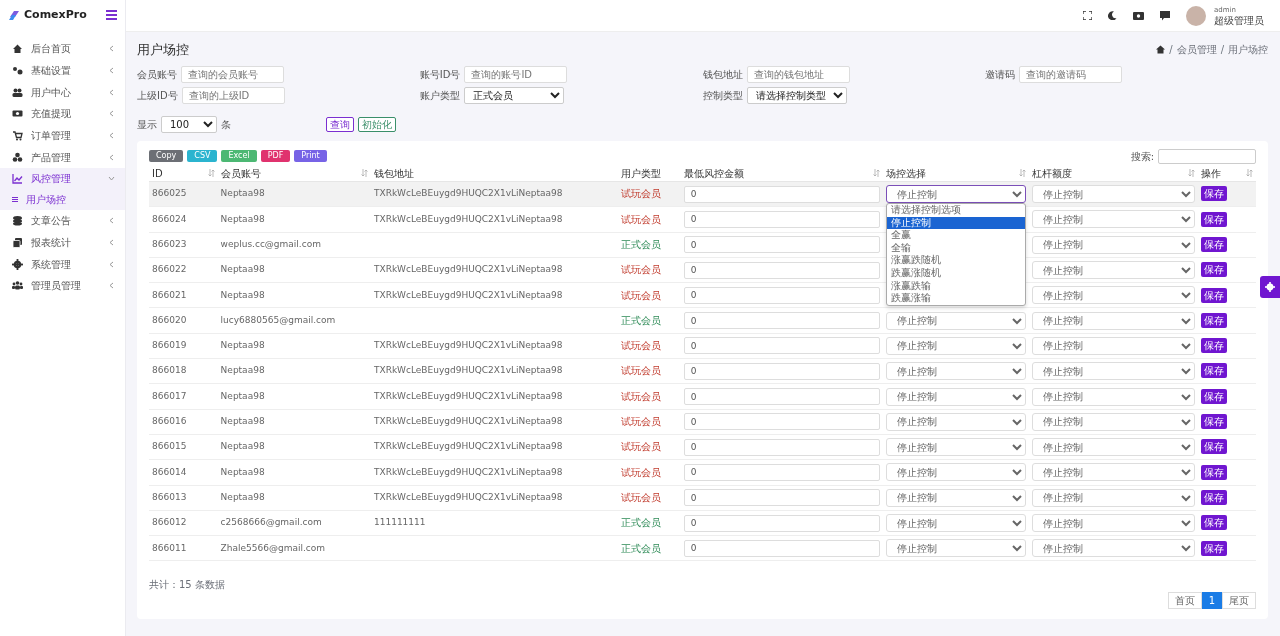  Describe the element at coordinates (1051, 173) in the screenshot. I see `column-header: 杠杆额度` at that location.